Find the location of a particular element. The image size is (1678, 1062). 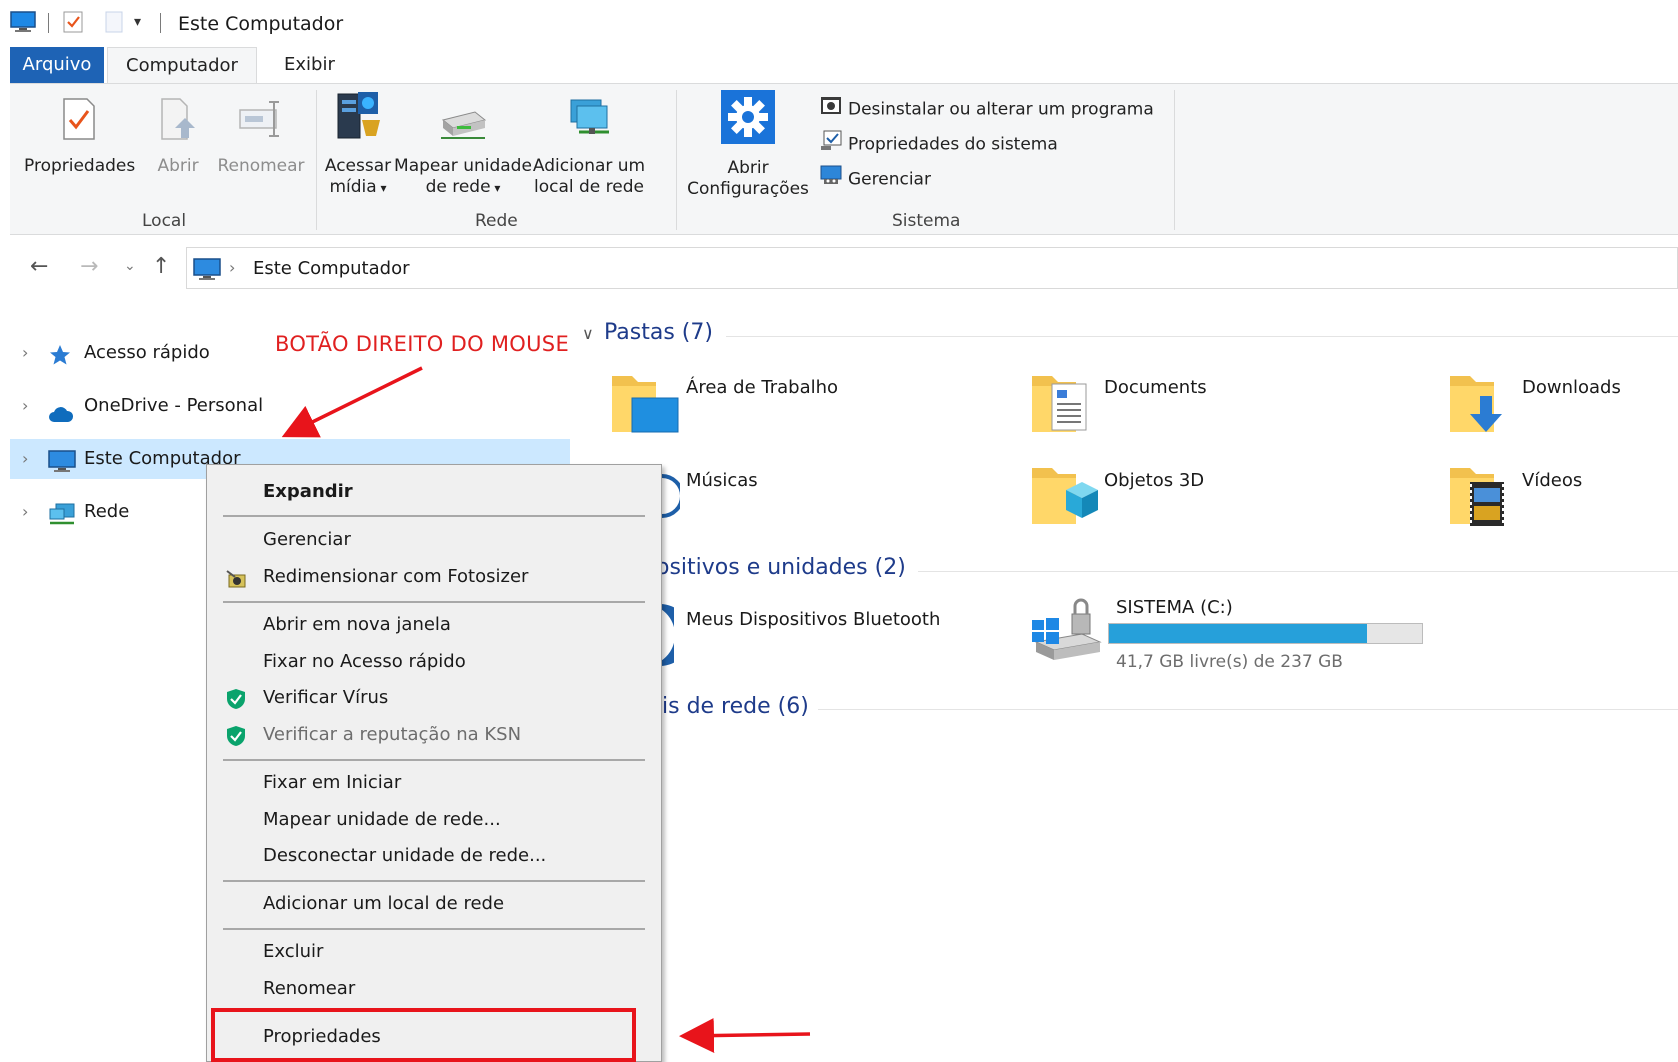

folder-desktop: Área de Trabalho is located at coordinates (762, 387).